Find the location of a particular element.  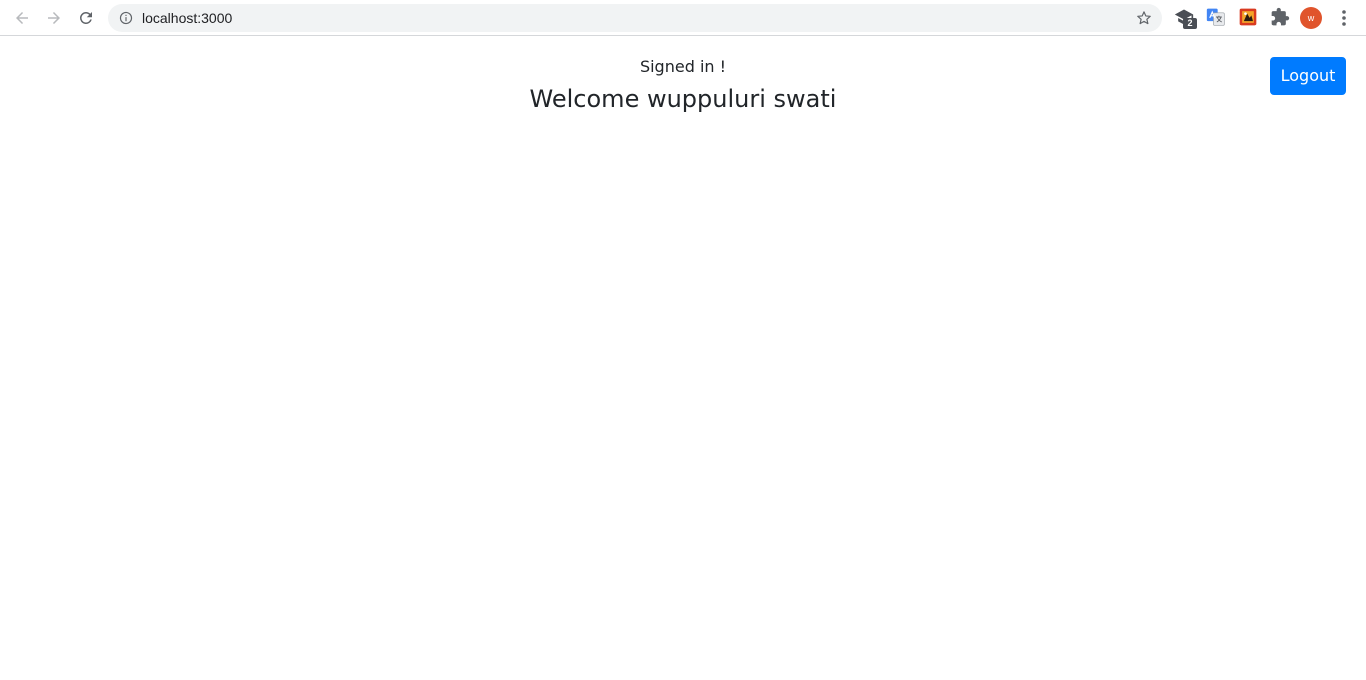

extension-red-icon is located at coordinates (1248, 17).